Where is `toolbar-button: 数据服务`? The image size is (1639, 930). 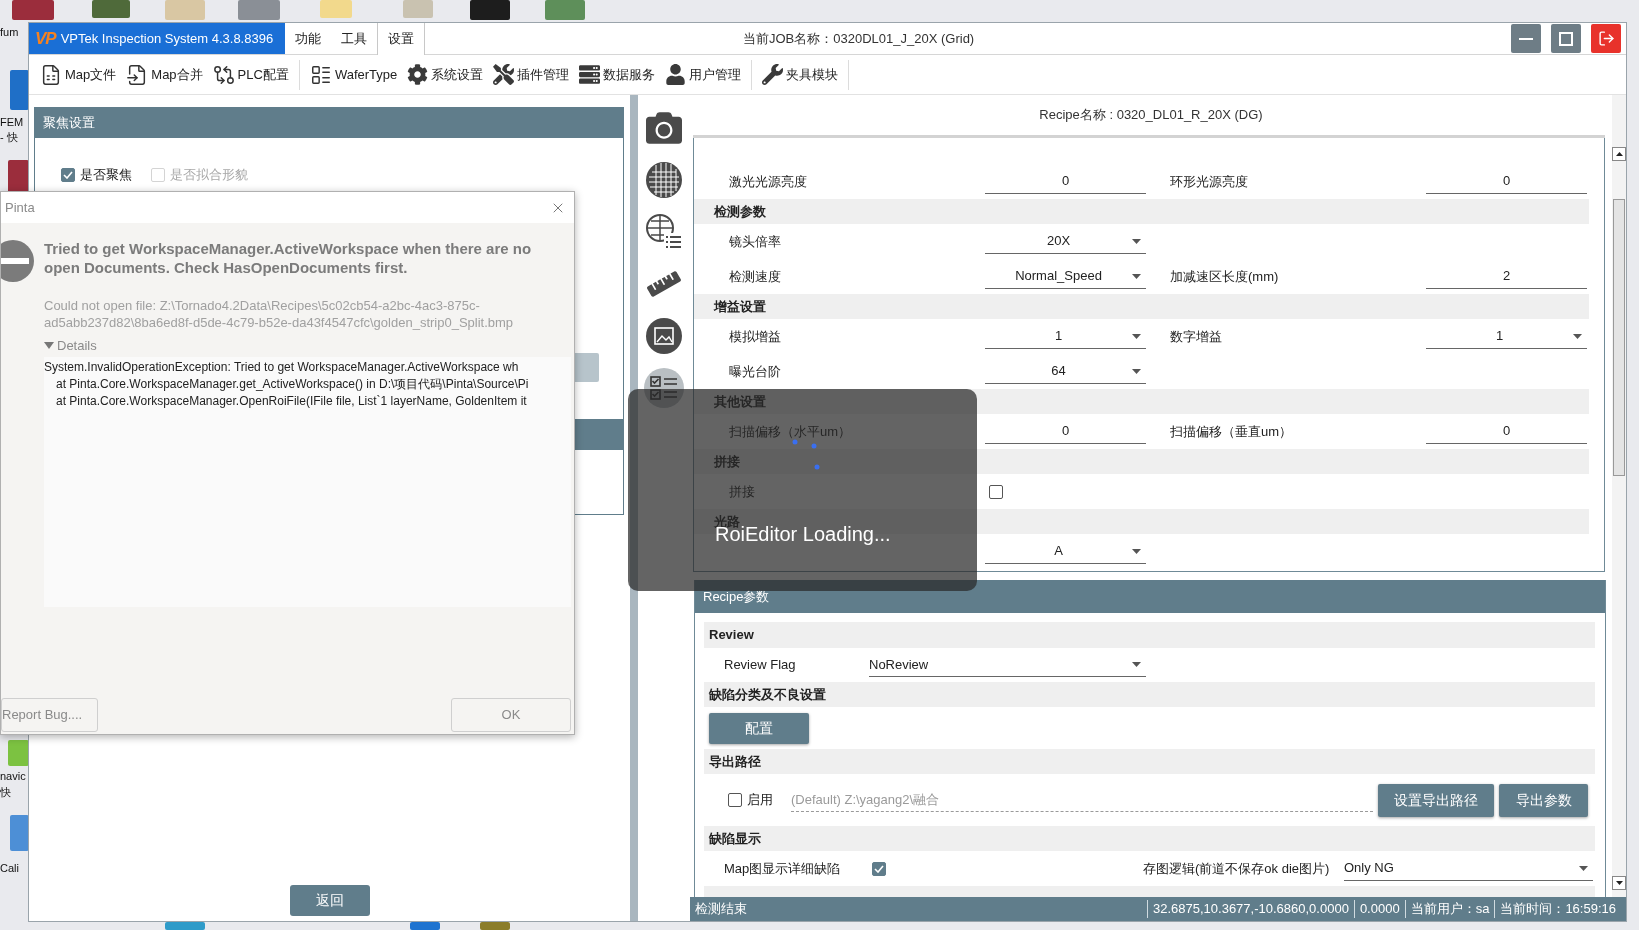 toolbar-button: 数据服务 is located at coordinates (617, 74).